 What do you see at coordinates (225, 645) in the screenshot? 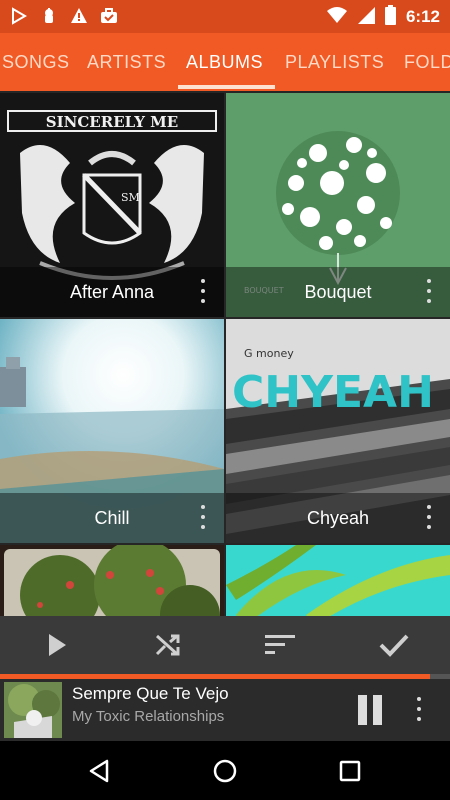
I see `action-bar` at bounding box center [225, 645].